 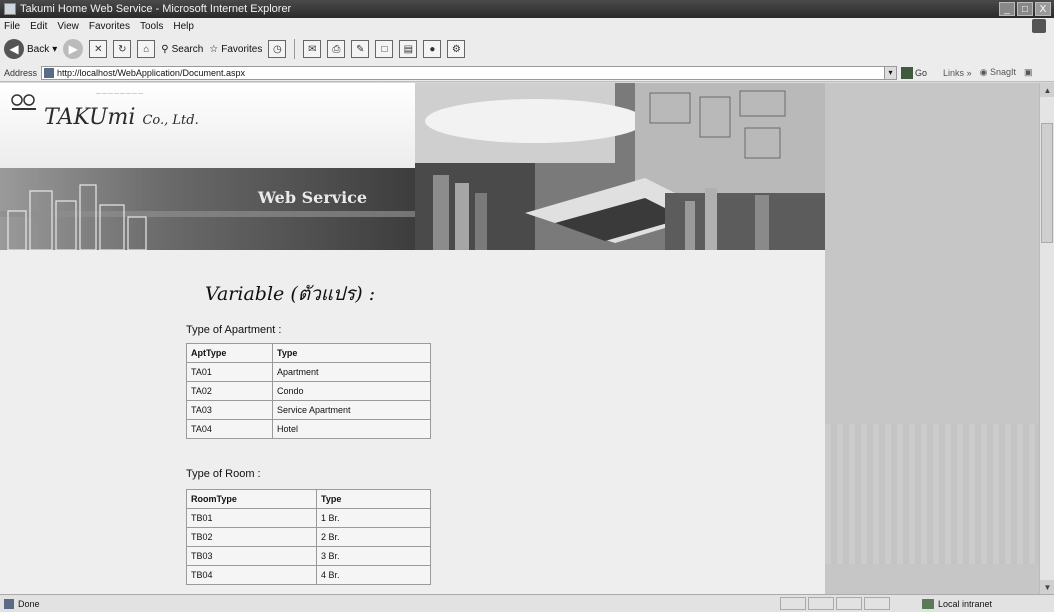 I want to click on toolbar-separator, so click(x=295, y=49).